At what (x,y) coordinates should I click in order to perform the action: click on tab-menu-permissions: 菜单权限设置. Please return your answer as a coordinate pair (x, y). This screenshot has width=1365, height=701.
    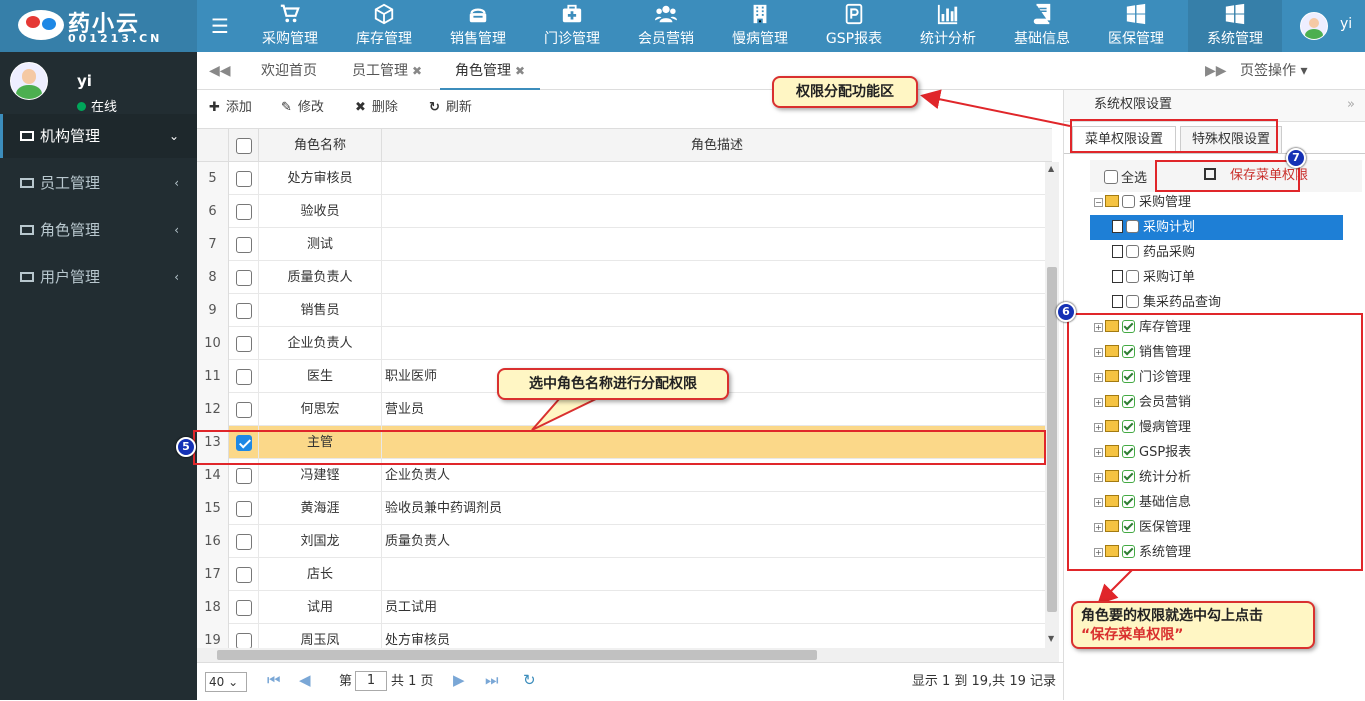
    Looking at the image, I should click on (1124, 140).